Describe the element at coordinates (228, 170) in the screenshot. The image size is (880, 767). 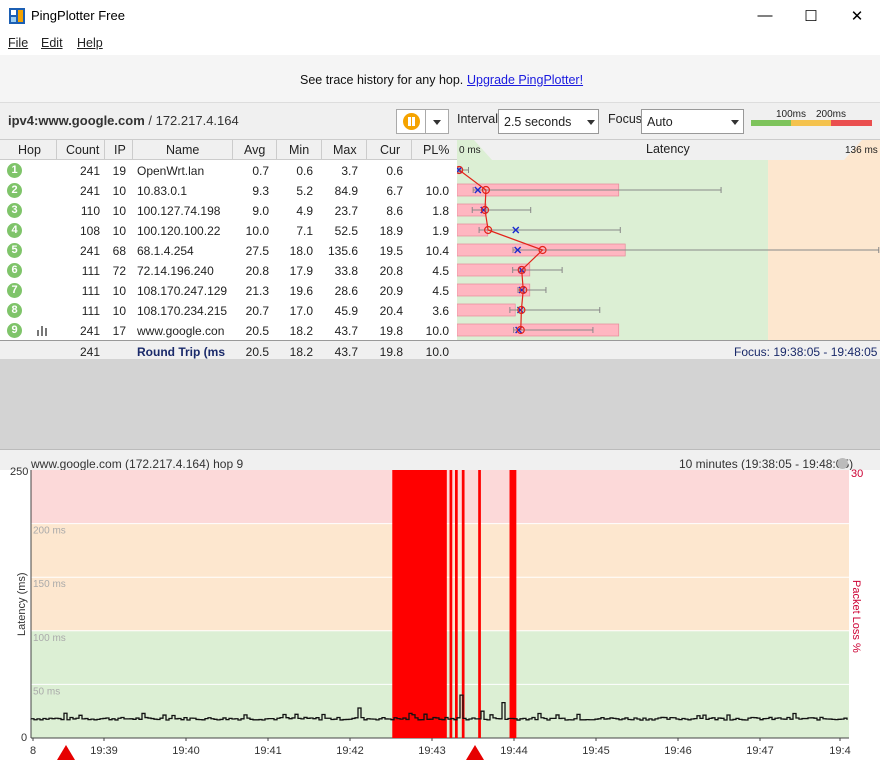
I see `hop-row: 1 241 19 OpenWrt.lan 0.7 0.6 3.7 0.6` at that location.